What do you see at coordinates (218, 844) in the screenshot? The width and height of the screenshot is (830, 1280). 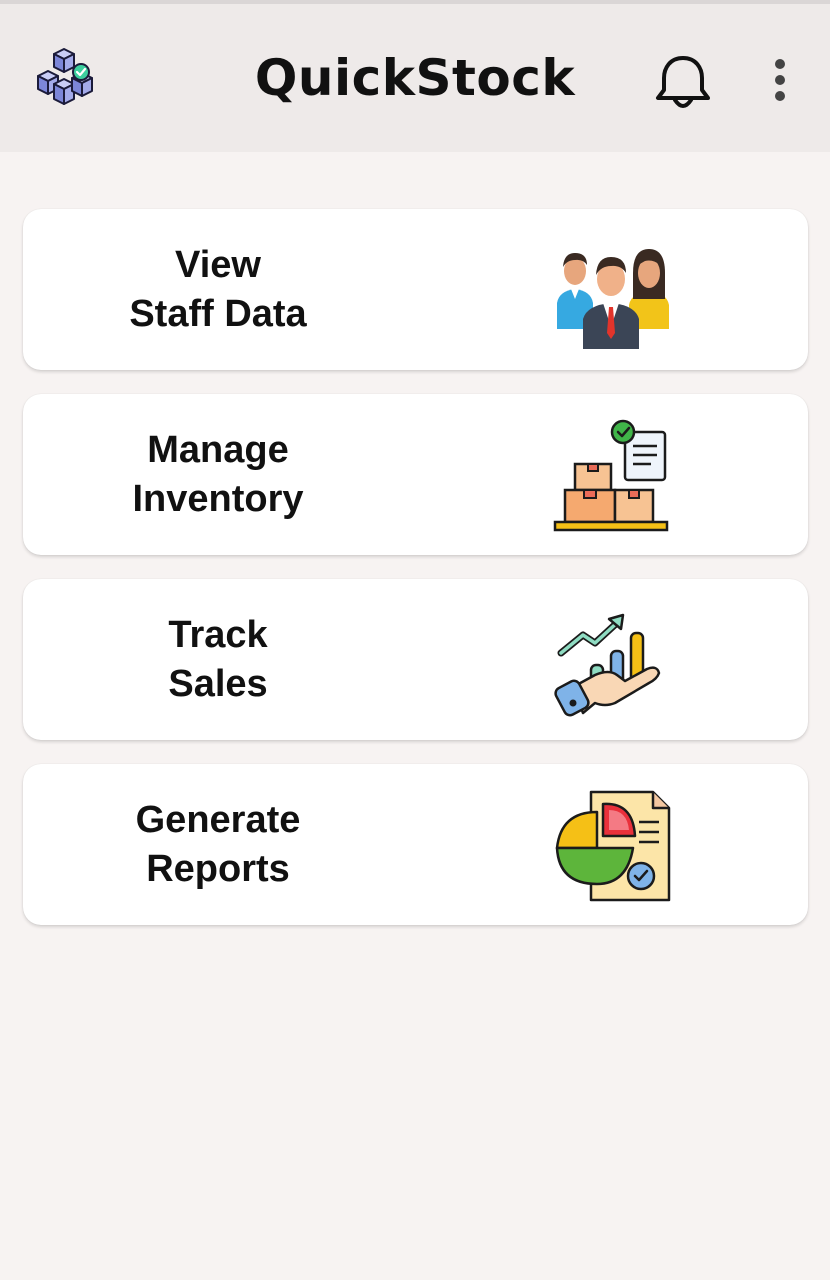 I see `menu-card-label: Generate Reports` at bounding box center [218, 844].